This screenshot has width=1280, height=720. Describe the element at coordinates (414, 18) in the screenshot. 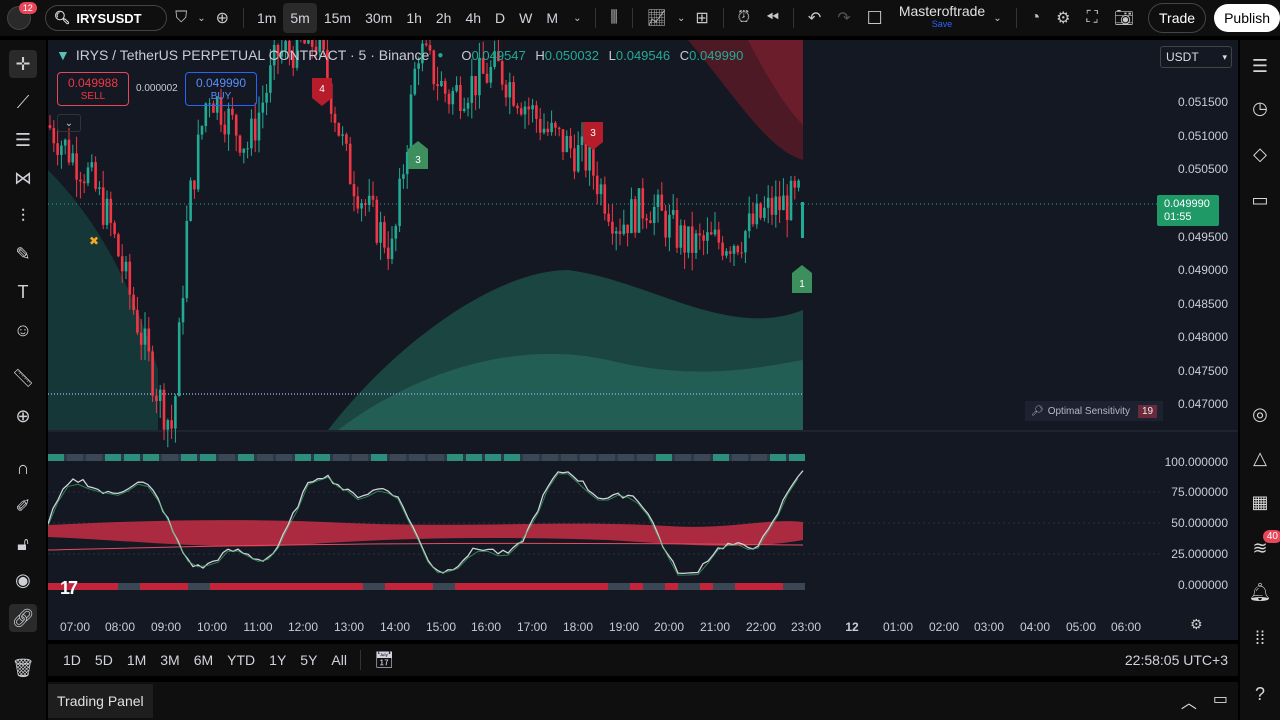

I see `timeframe-1h: 1h` at that location.